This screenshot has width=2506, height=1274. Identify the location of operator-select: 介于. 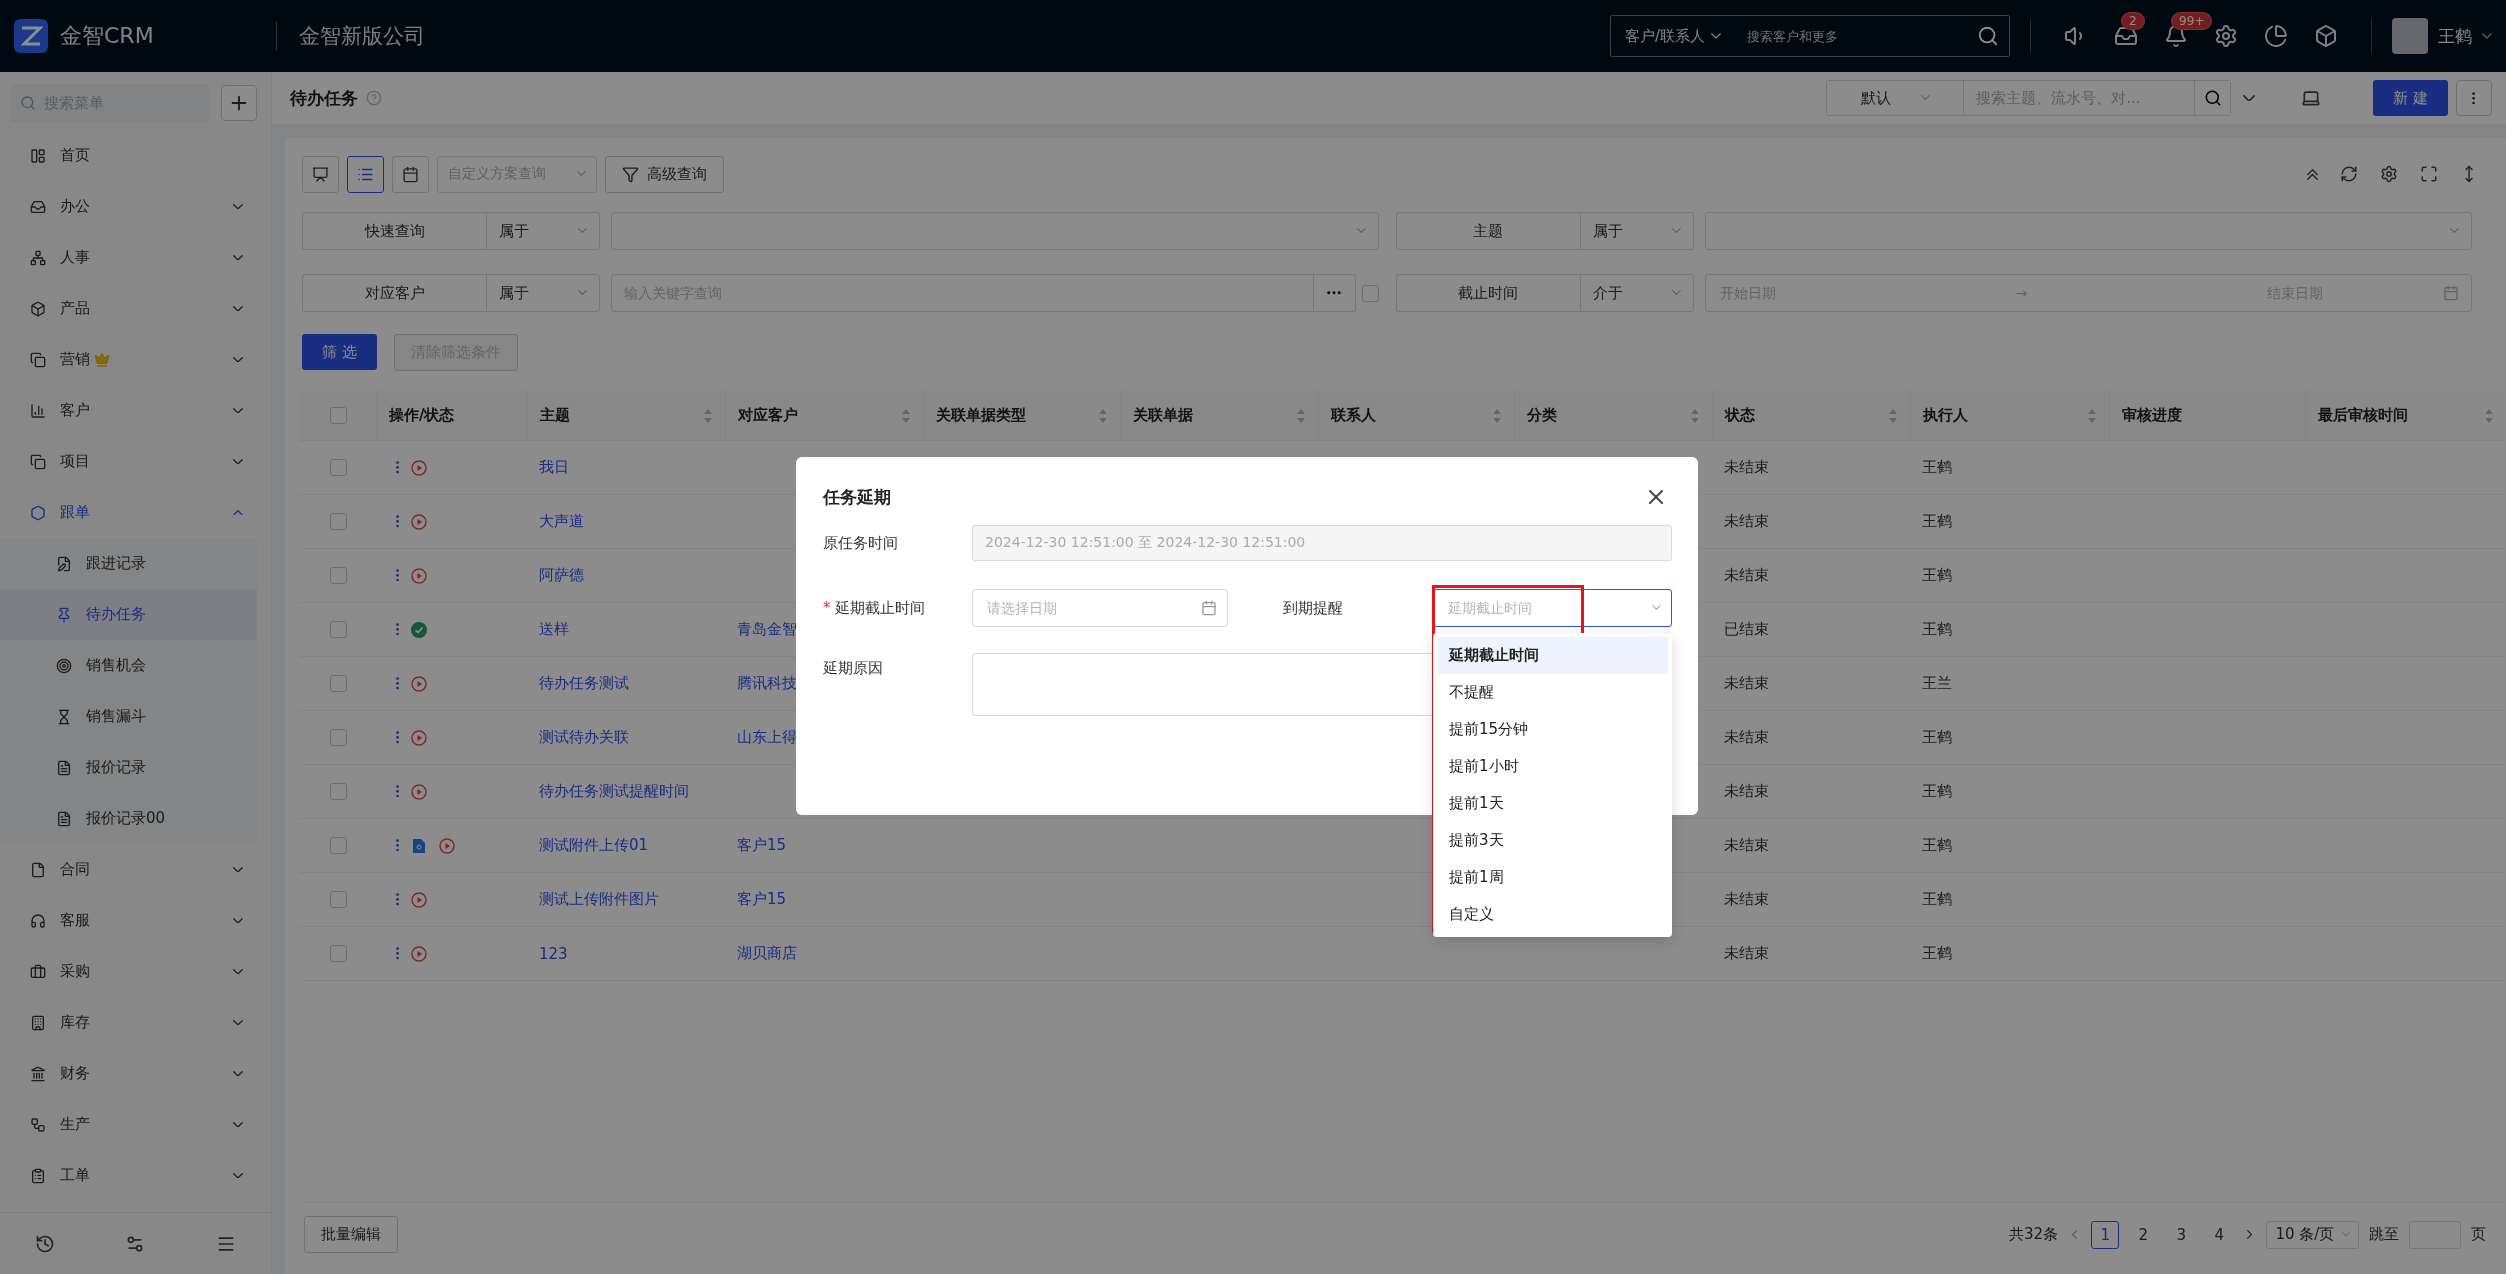
(1636, 293).